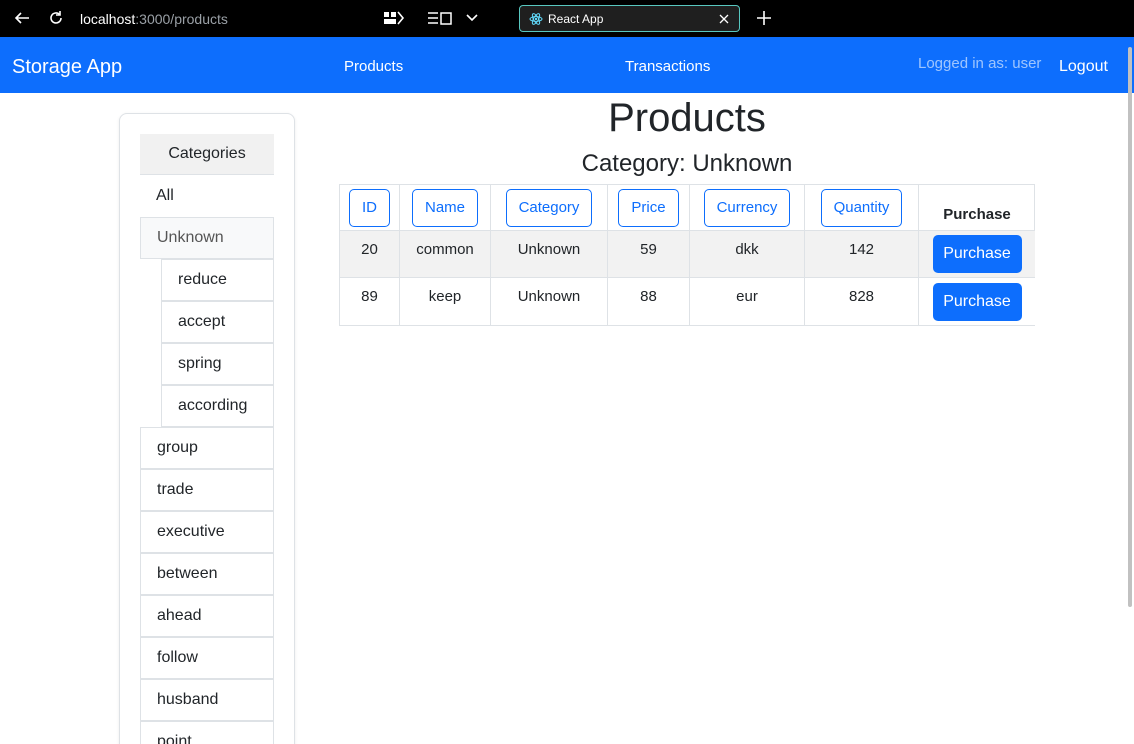  I want to click on category-item-ahead: ahead, so click(207, 616).